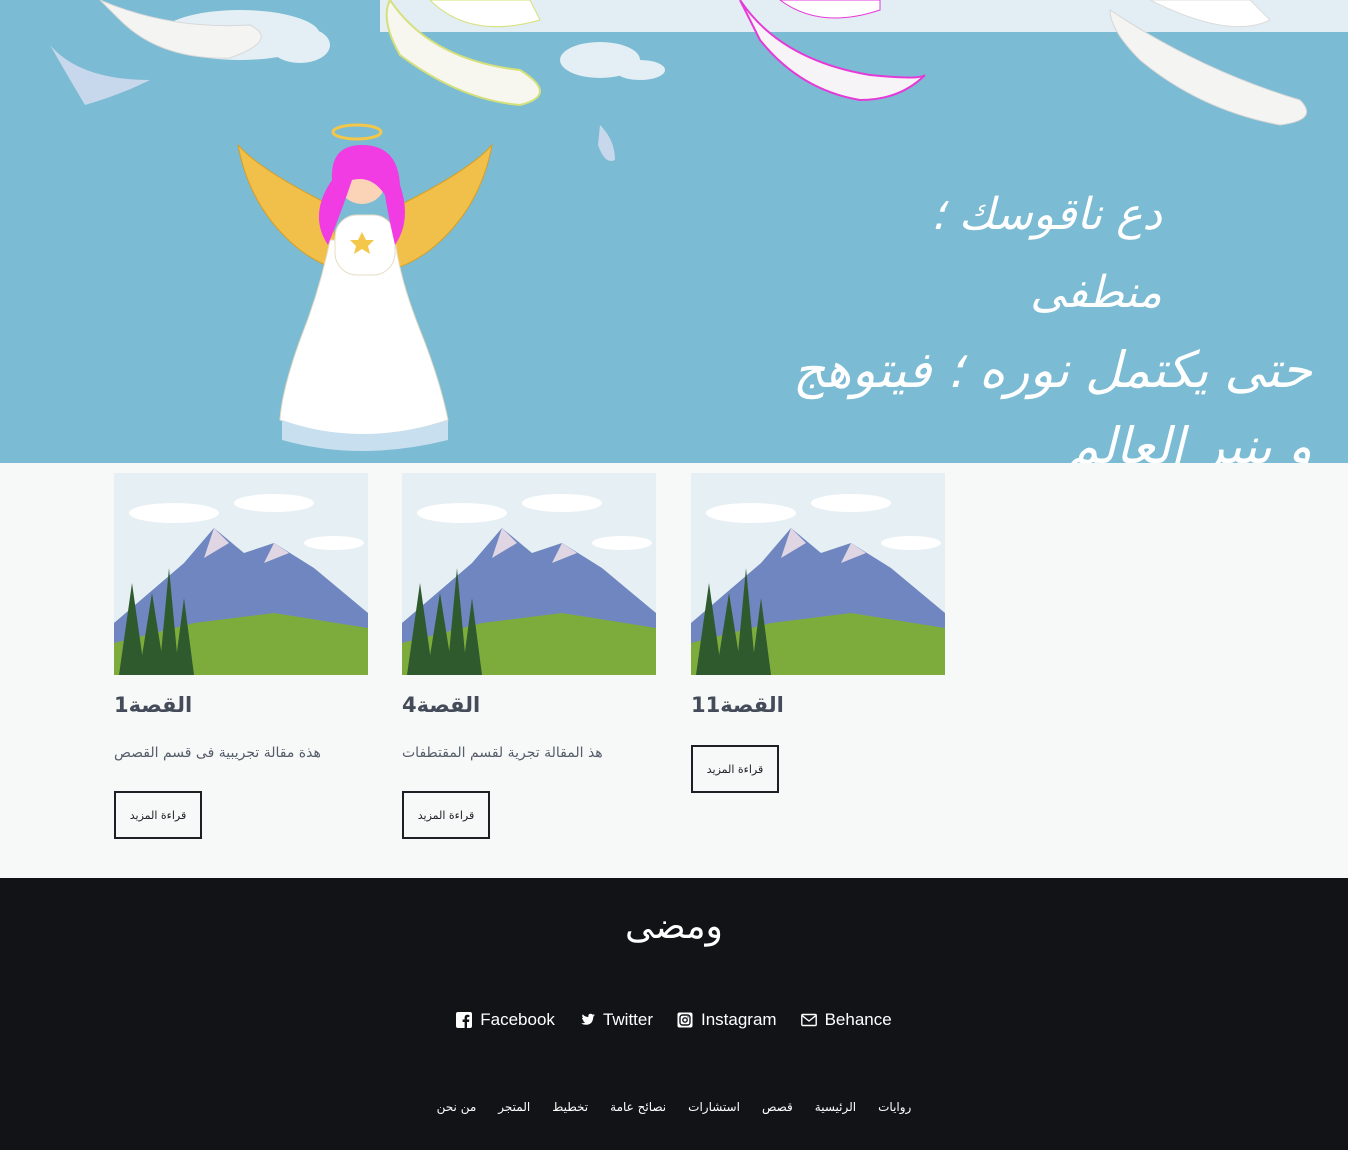  I want to click on card-title: القصة4, so click(529, 708).